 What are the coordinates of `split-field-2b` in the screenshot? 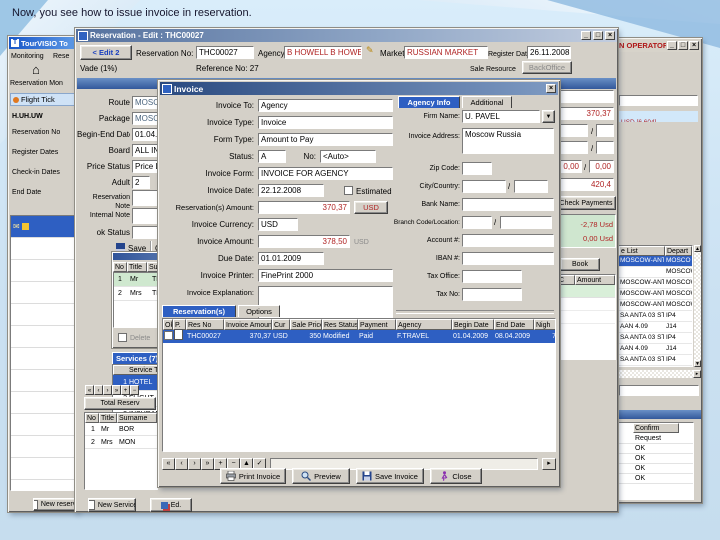 It's located at (605, 147).